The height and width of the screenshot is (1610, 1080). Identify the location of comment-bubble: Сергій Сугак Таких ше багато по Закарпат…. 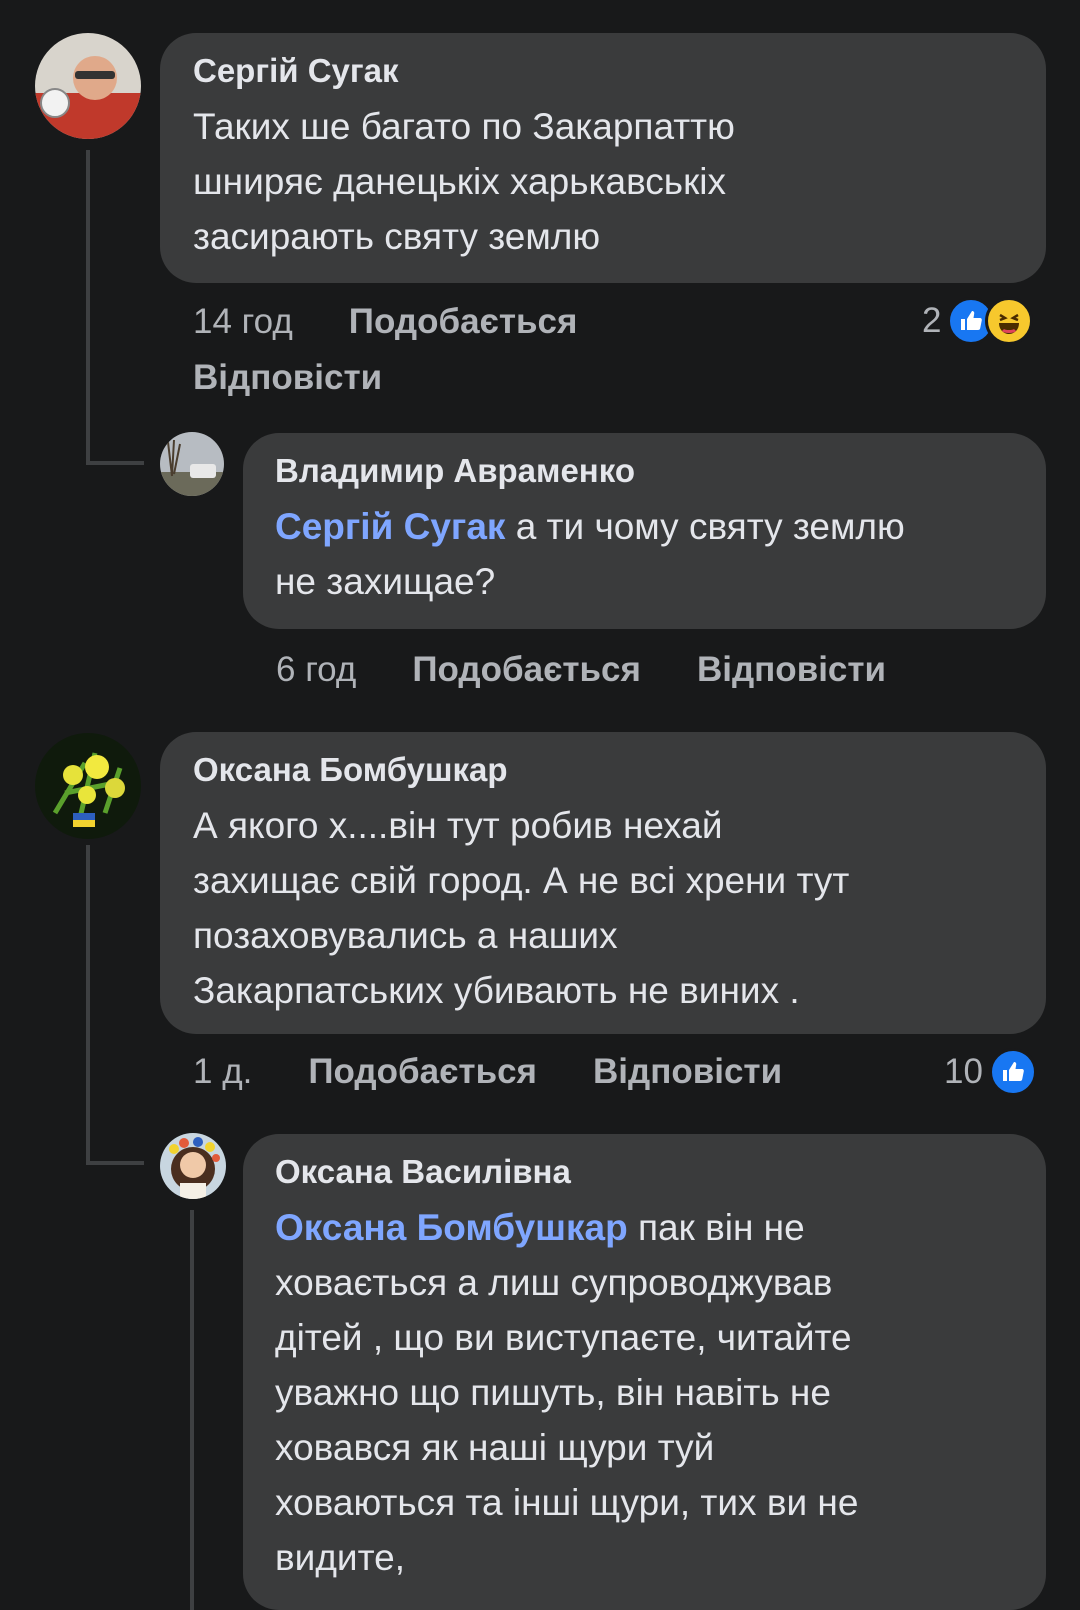
(603, 158).